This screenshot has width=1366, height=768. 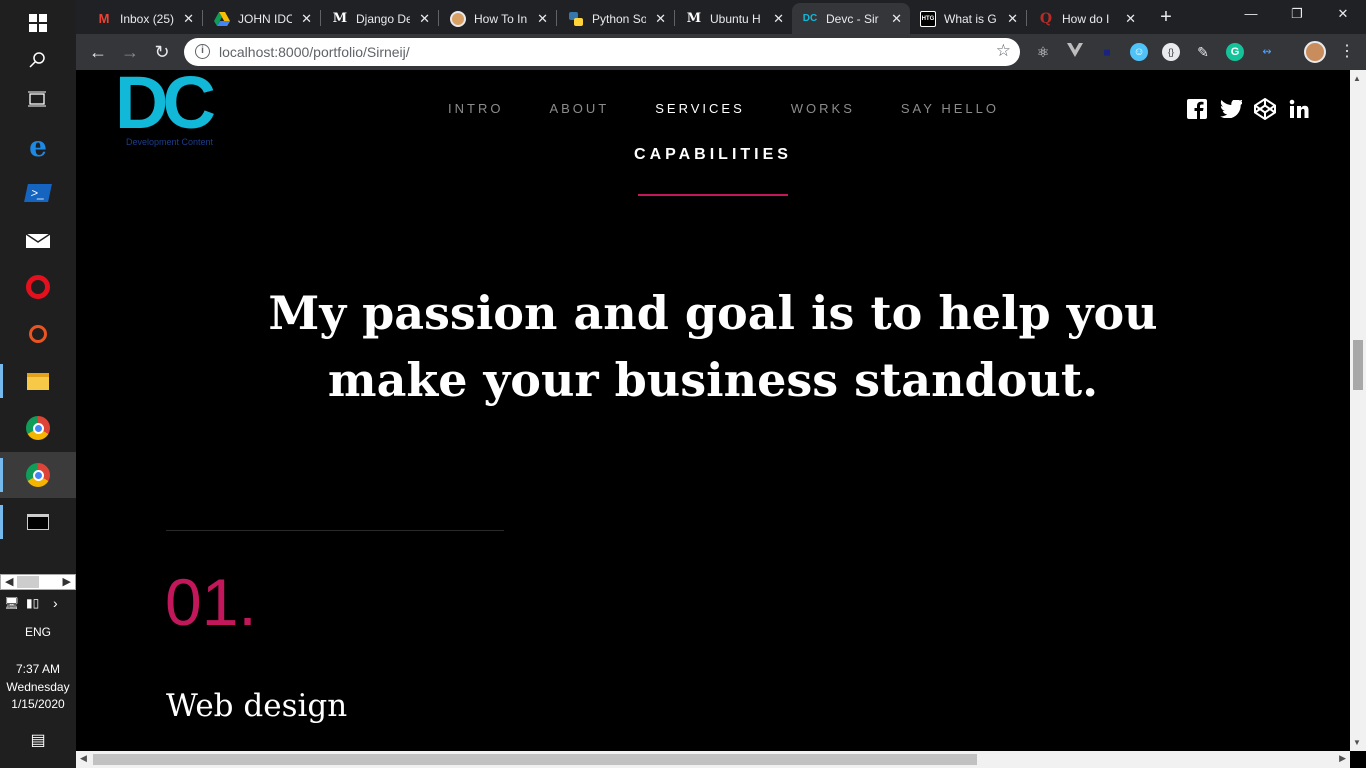 What do you see at coordinates (734, 18) in the screenshot?
I see `tab-ubuntu: M Ubuntu H ✕` at bounding box center [734, 18].